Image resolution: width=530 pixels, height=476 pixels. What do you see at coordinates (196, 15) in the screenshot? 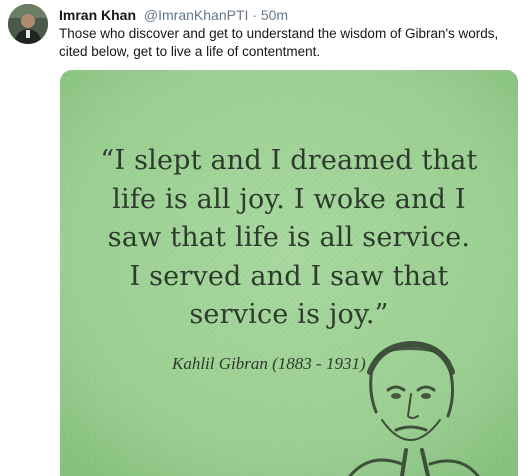
I see `author-handle: @ImranKhanPTI` at bounding box center [196, 15].